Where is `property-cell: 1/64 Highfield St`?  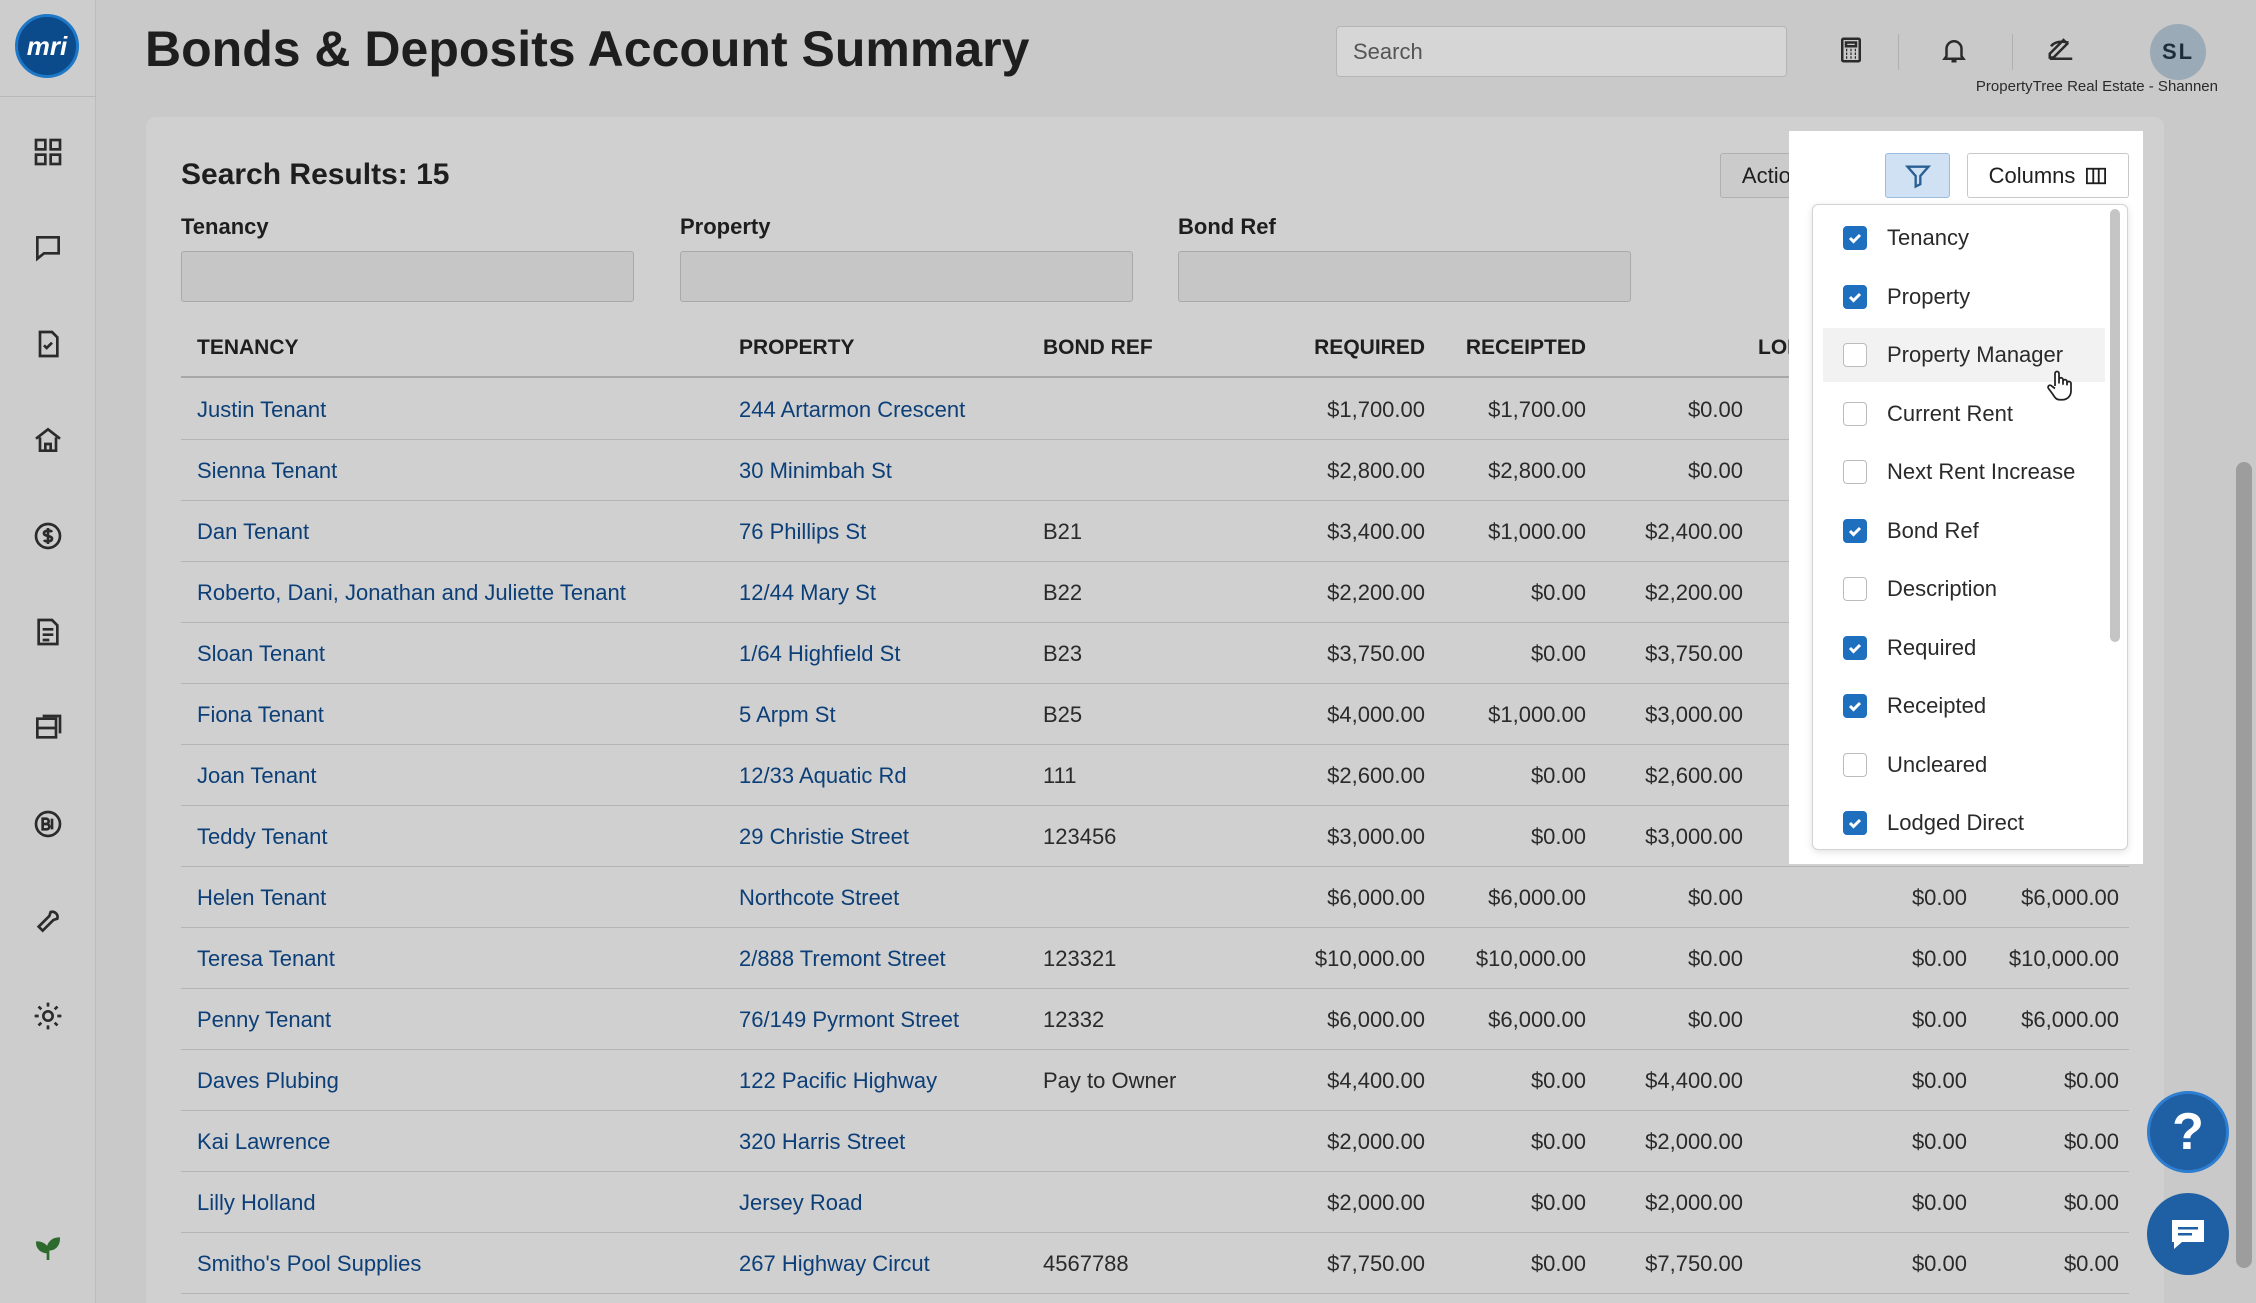 property-cell: 1/64 Highfield St is located at coordinates (819, 653).